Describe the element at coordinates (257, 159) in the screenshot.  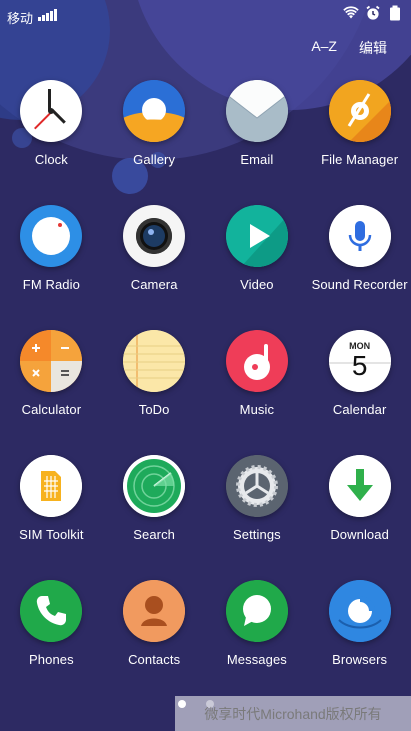
I see `app-label: Email` at that location.